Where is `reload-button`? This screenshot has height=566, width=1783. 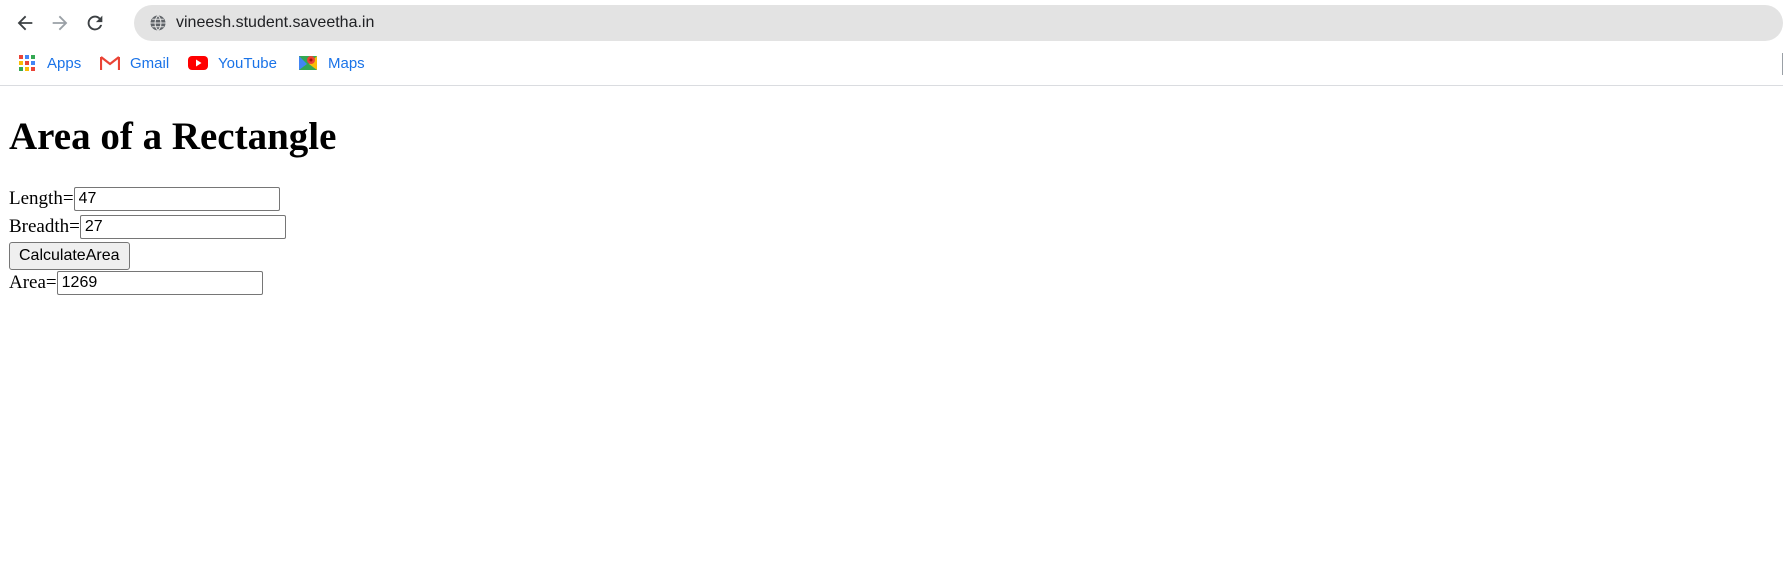 reload-button is located at coordinates (95, 23).